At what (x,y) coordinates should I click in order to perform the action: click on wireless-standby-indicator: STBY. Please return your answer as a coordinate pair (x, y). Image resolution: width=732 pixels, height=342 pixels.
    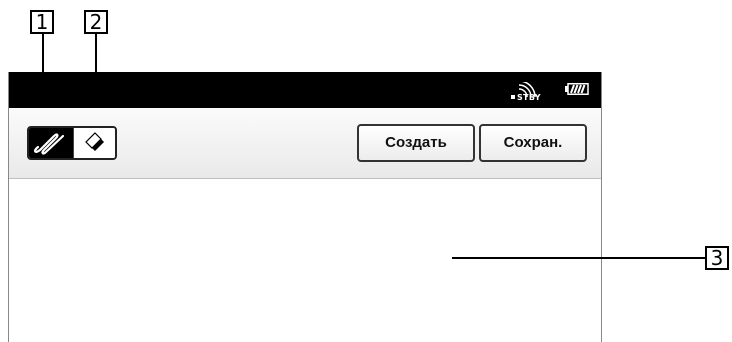
    Looking at the image, I should click on (527, 92).